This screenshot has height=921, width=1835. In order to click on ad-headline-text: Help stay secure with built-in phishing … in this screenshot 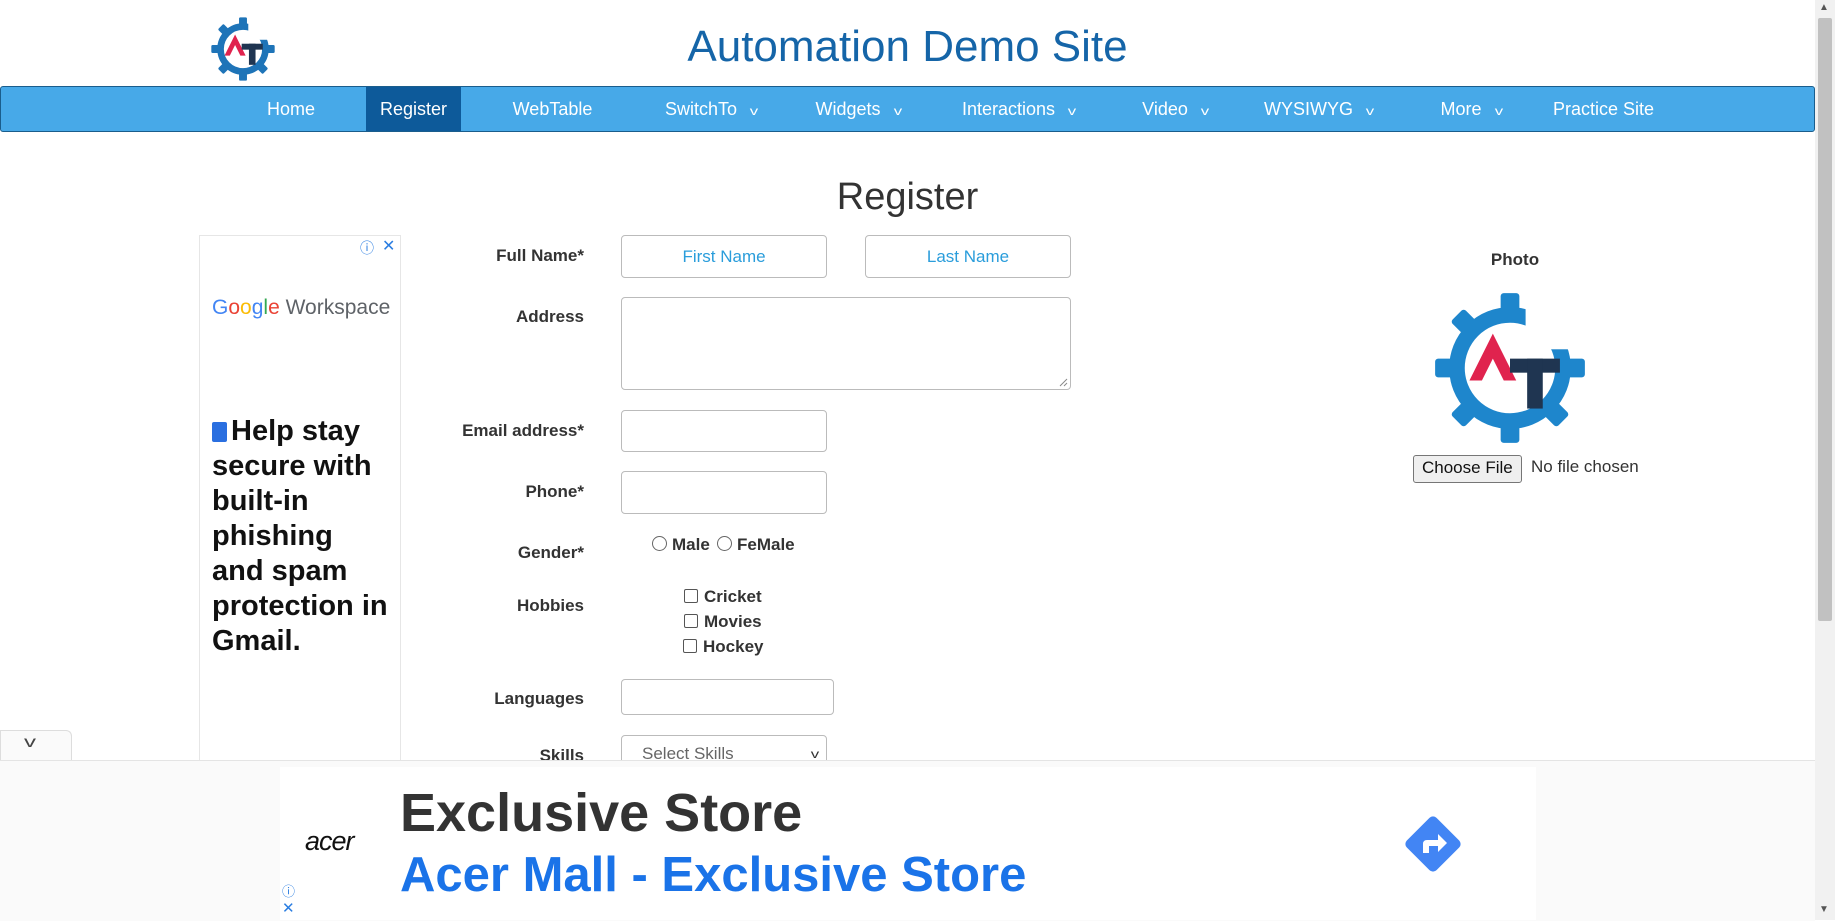, I will do `click(300, 536)`.